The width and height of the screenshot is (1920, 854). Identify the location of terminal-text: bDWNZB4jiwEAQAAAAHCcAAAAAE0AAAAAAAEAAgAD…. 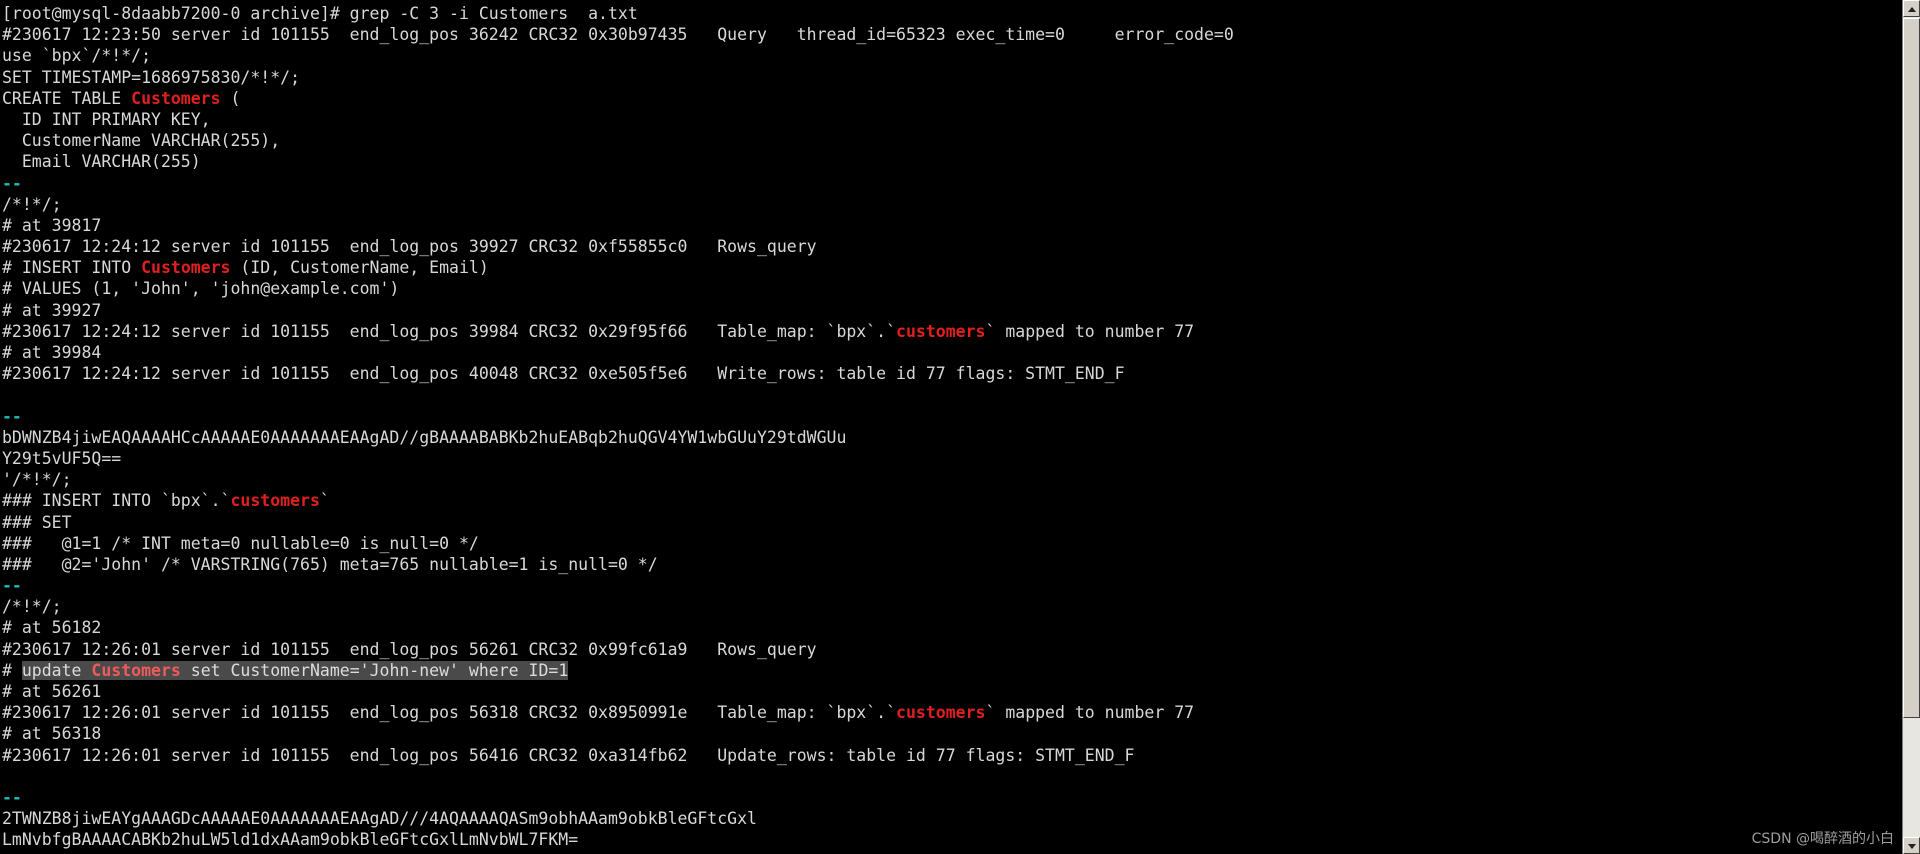
(424, 437).